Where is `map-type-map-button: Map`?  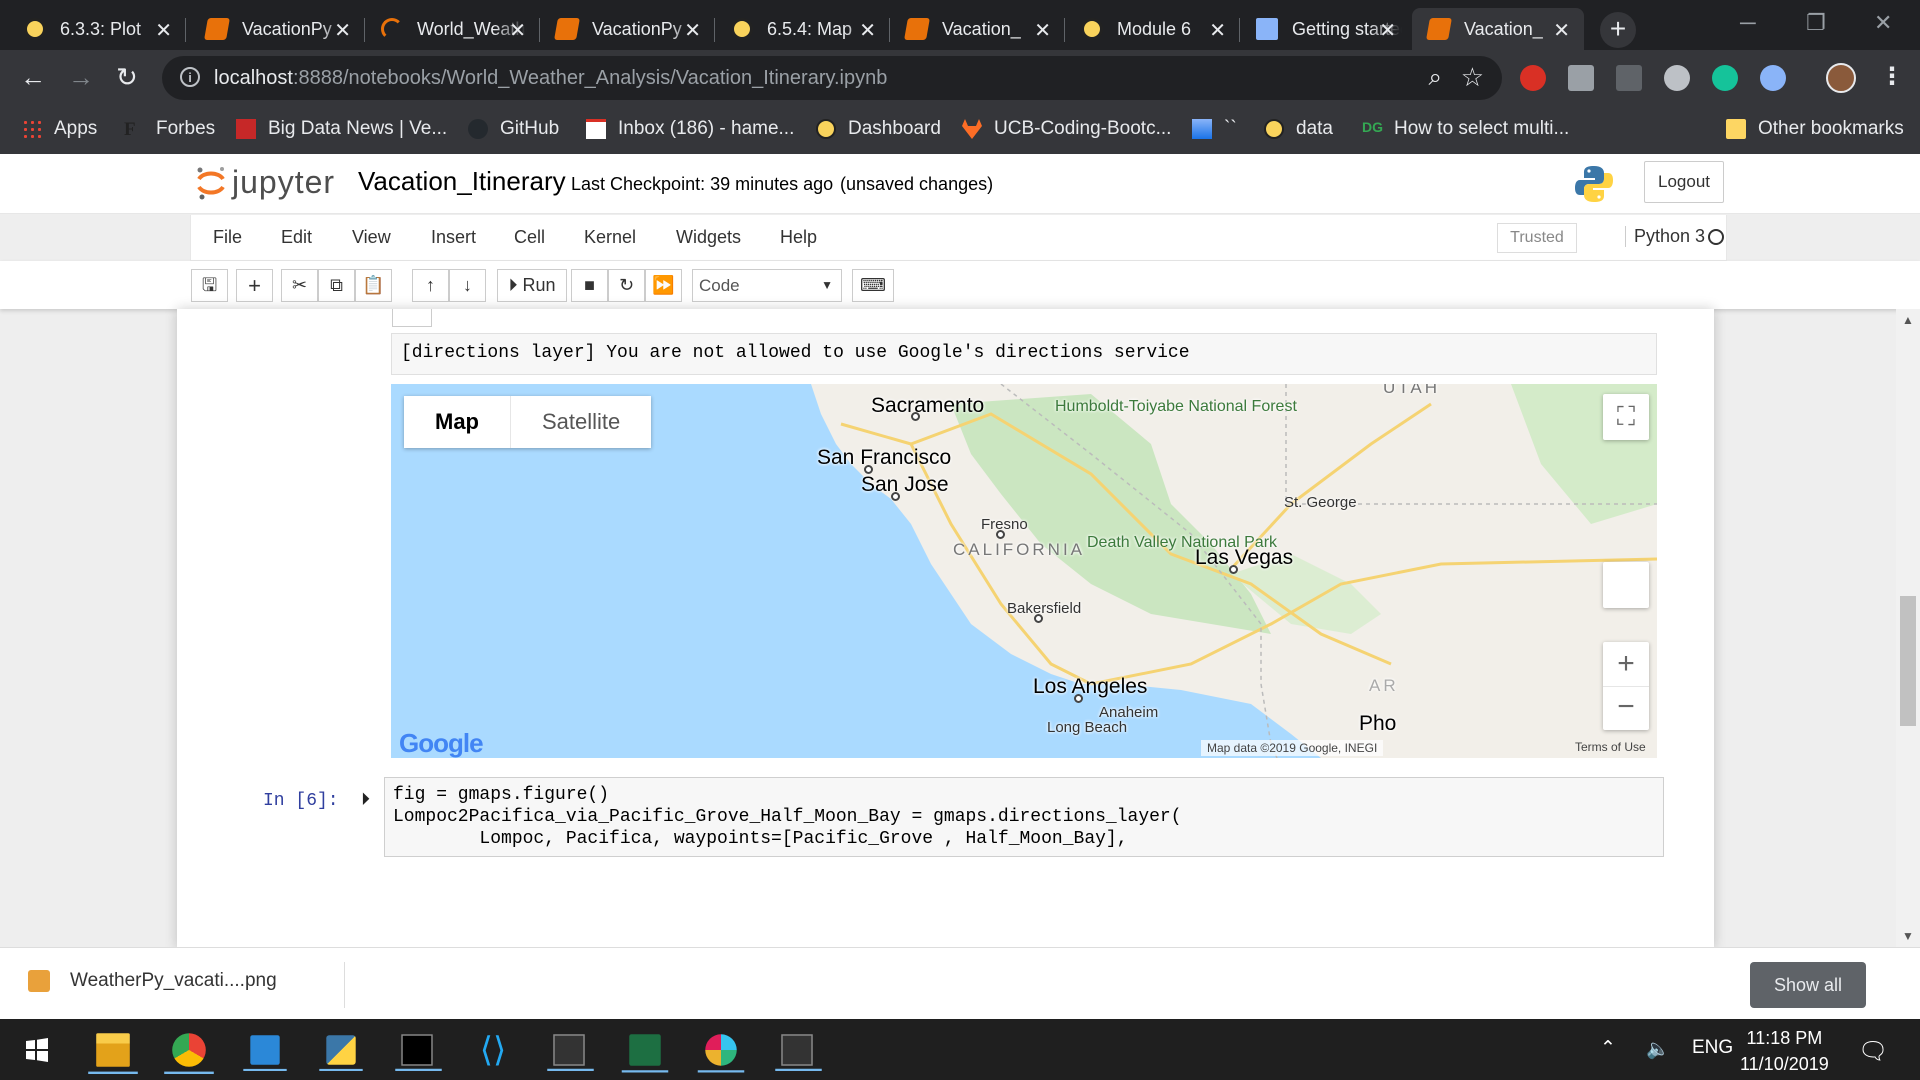
map-type-map-button: Map is located at coordinates (457, 422).